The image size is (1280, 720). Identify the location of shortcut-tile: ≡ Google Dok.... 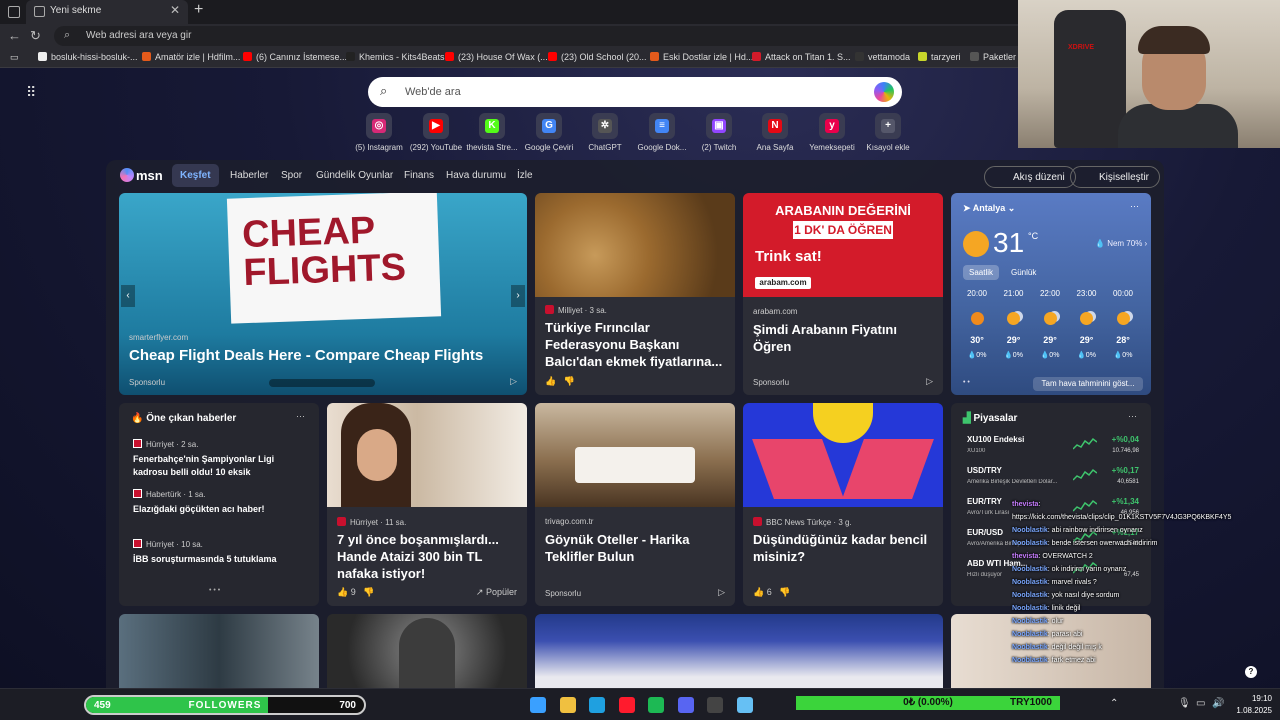
(662, 132).